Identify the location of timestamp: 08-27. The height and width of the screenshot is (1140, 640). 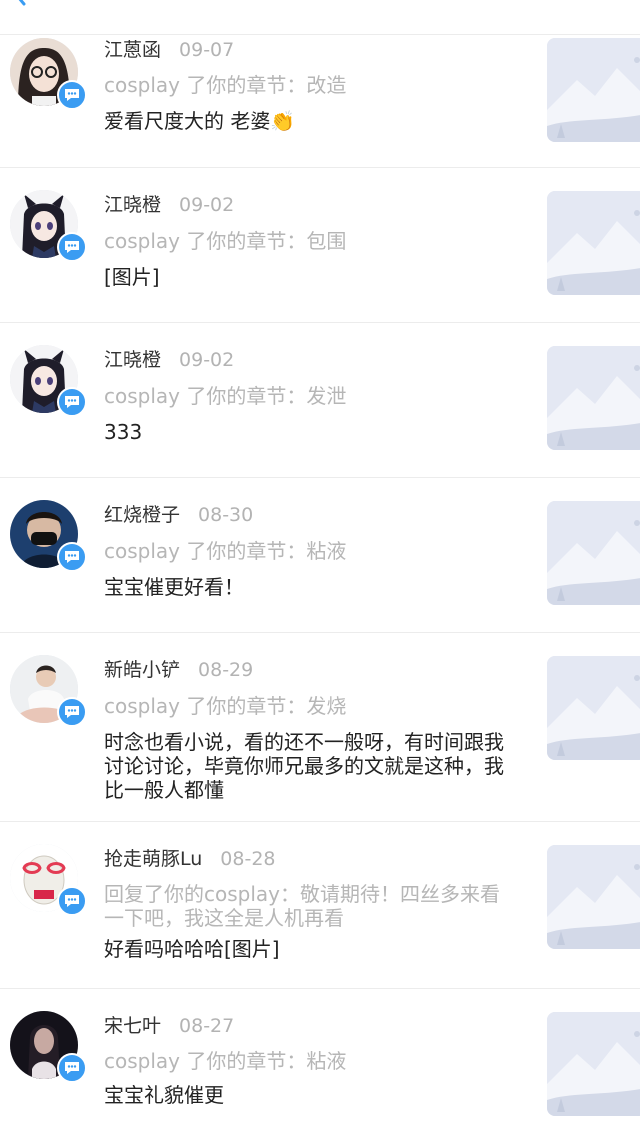
(207, 1026).